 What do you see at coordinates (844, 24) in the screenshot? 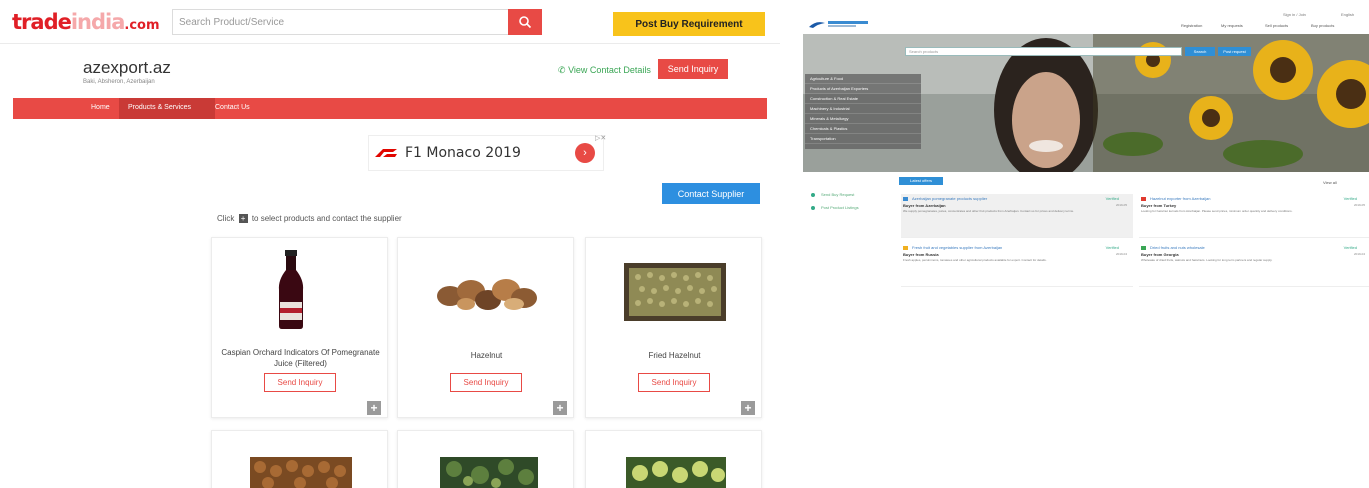
I see `azexport-logo` at bounding box center [844, 24].